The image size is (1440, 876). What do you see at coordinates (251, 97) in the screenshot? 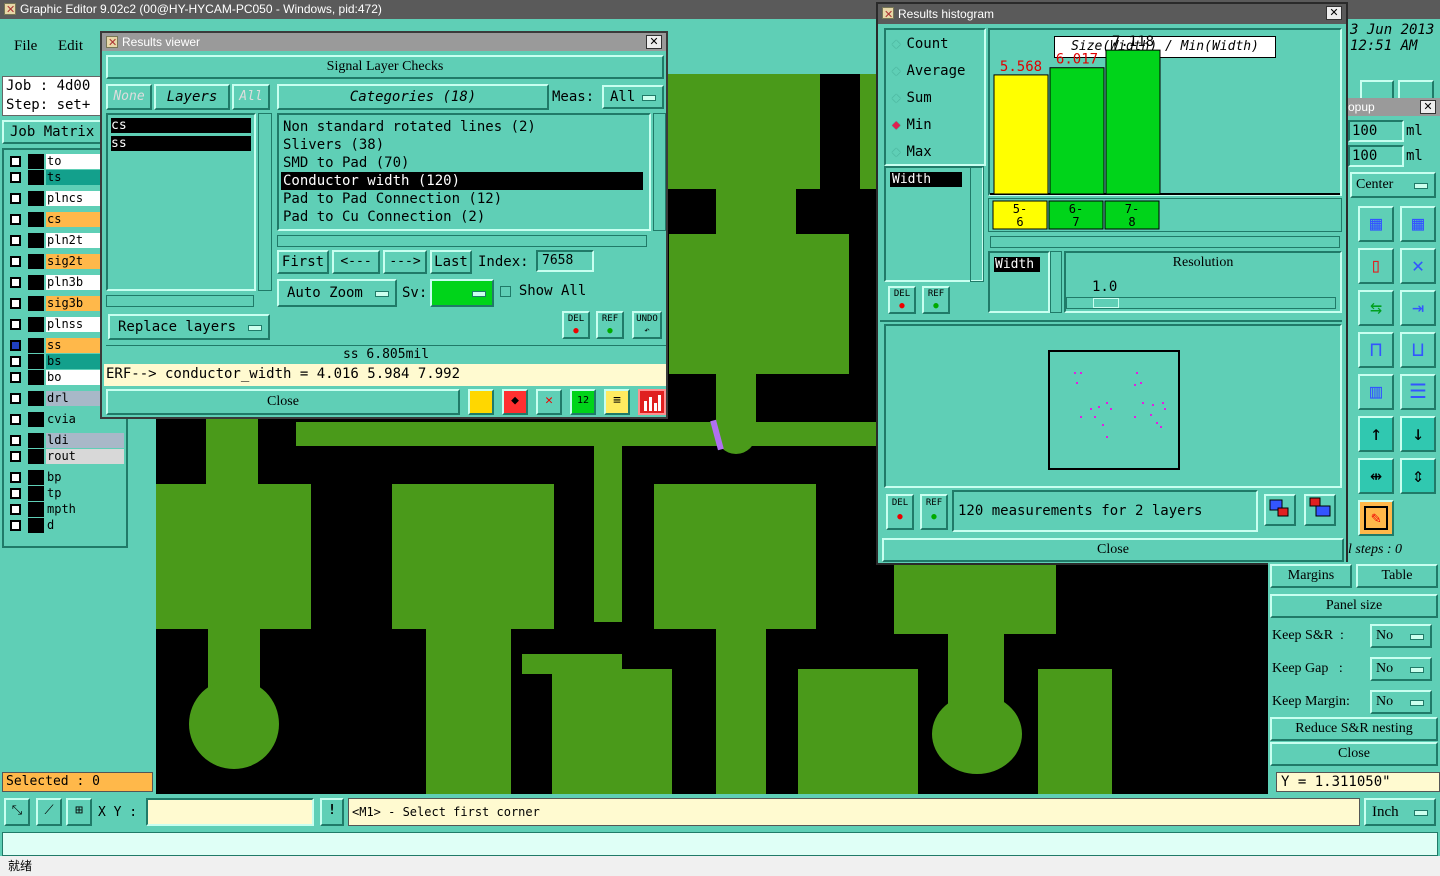
I see `all-button: All` at bounding box center [251, 97].